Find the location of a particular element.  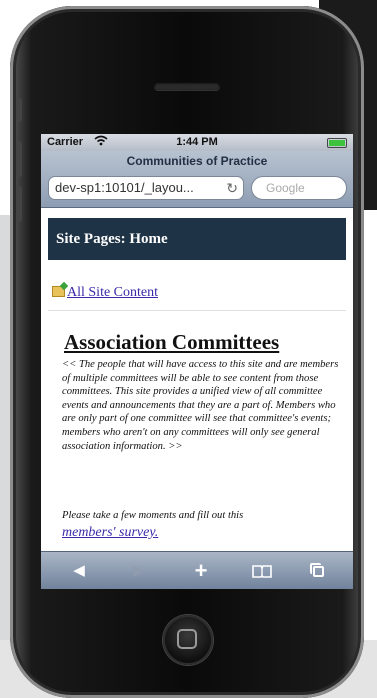

all-site-content-link: All Site Content is located at coordinates (105, 293).